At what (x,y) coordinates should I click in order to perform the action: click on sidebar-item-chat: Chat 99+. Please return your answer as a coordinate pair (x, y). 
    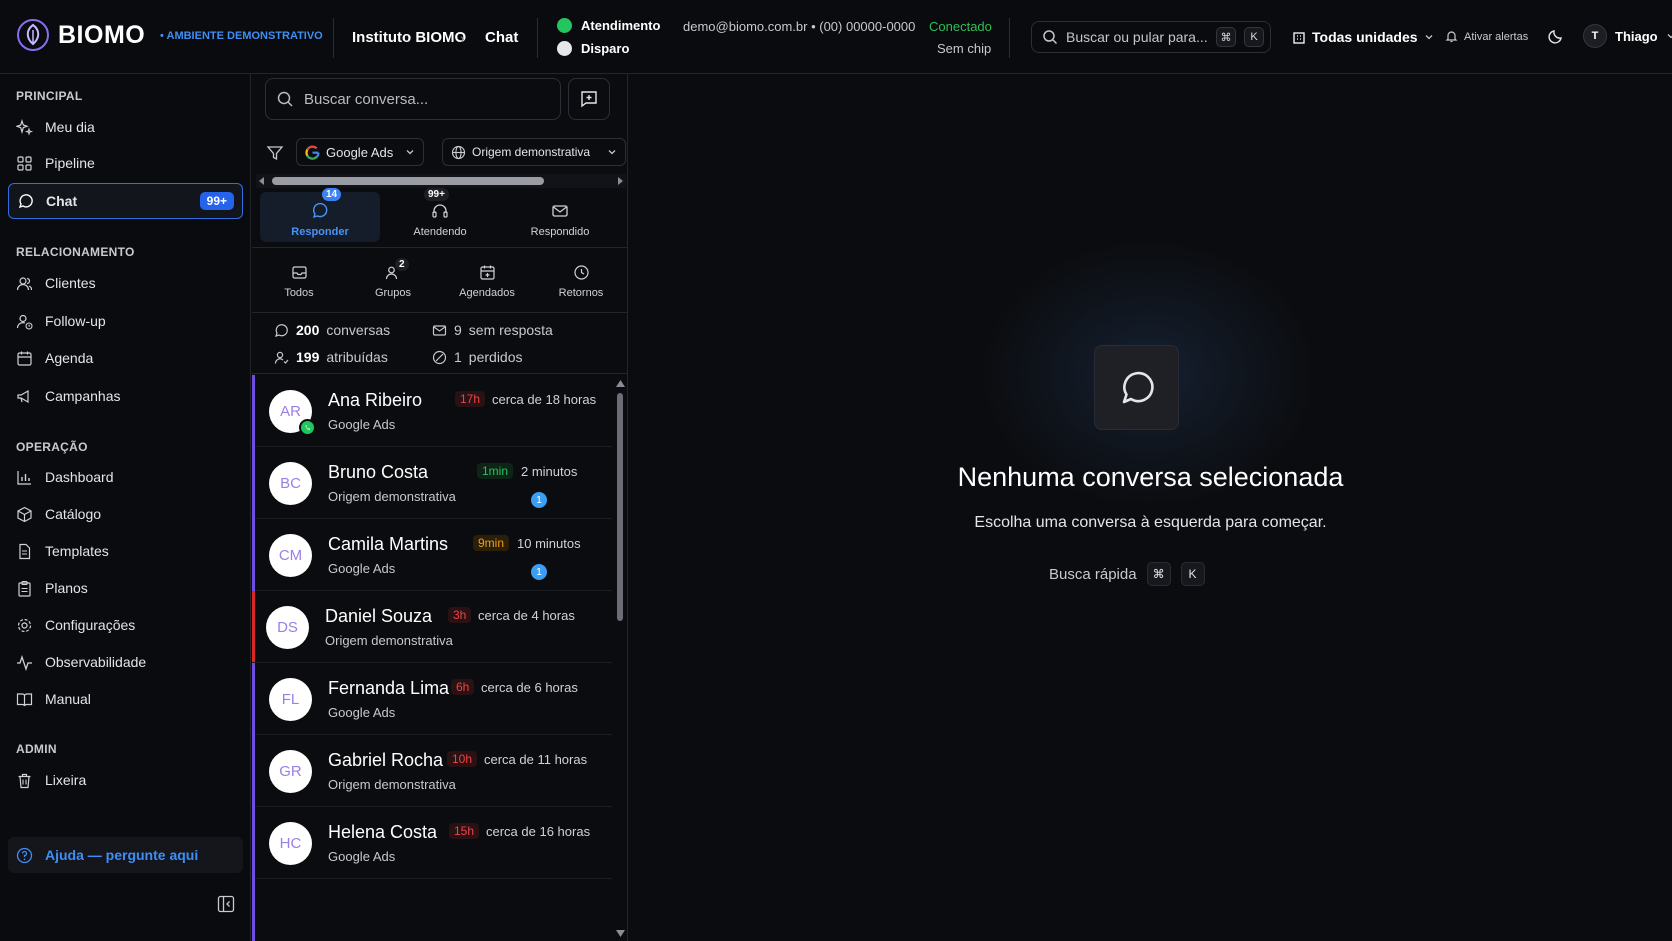
    Looking at the image, I should click on (125, 201).